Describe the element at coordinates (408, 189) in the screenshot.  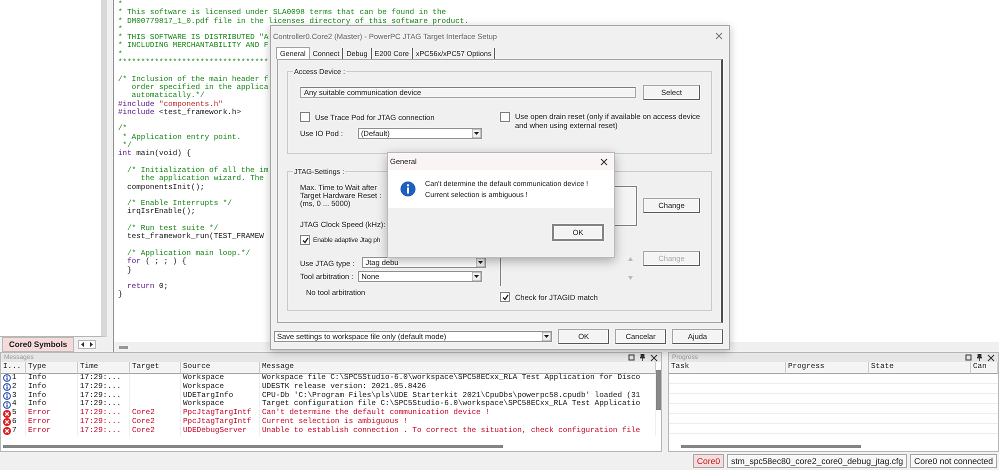
I see `info-icon` at that location.